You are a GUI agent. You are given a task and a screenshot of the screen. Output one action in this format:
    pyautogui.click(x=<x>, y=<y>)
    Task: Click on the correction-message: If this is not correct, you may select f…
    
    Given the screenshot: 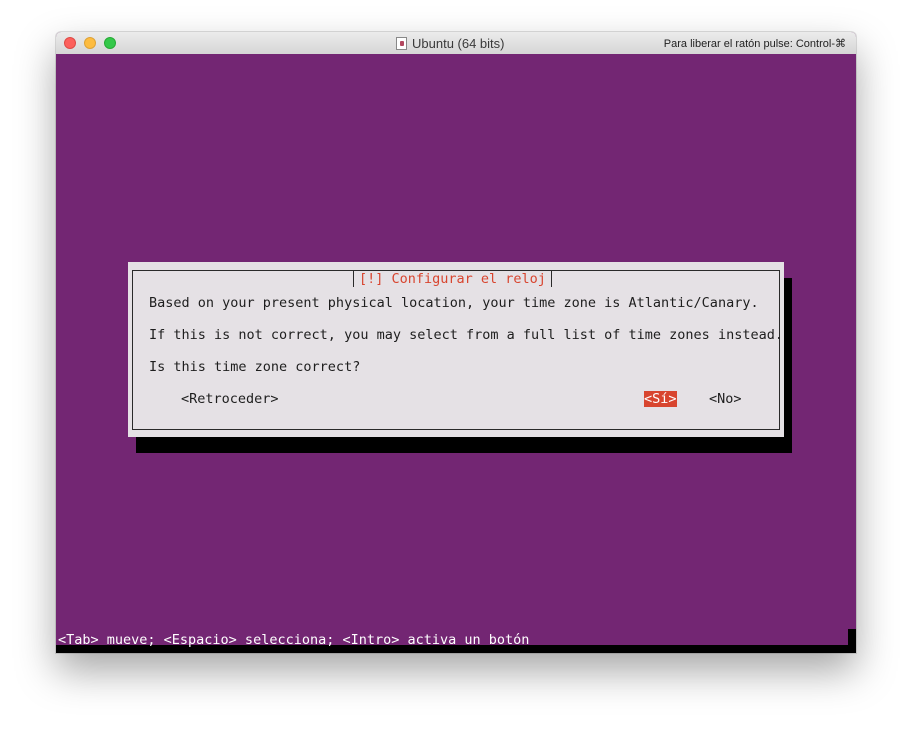 What is the action you would take?
    pyautogui.click(x=466, y=335)
    